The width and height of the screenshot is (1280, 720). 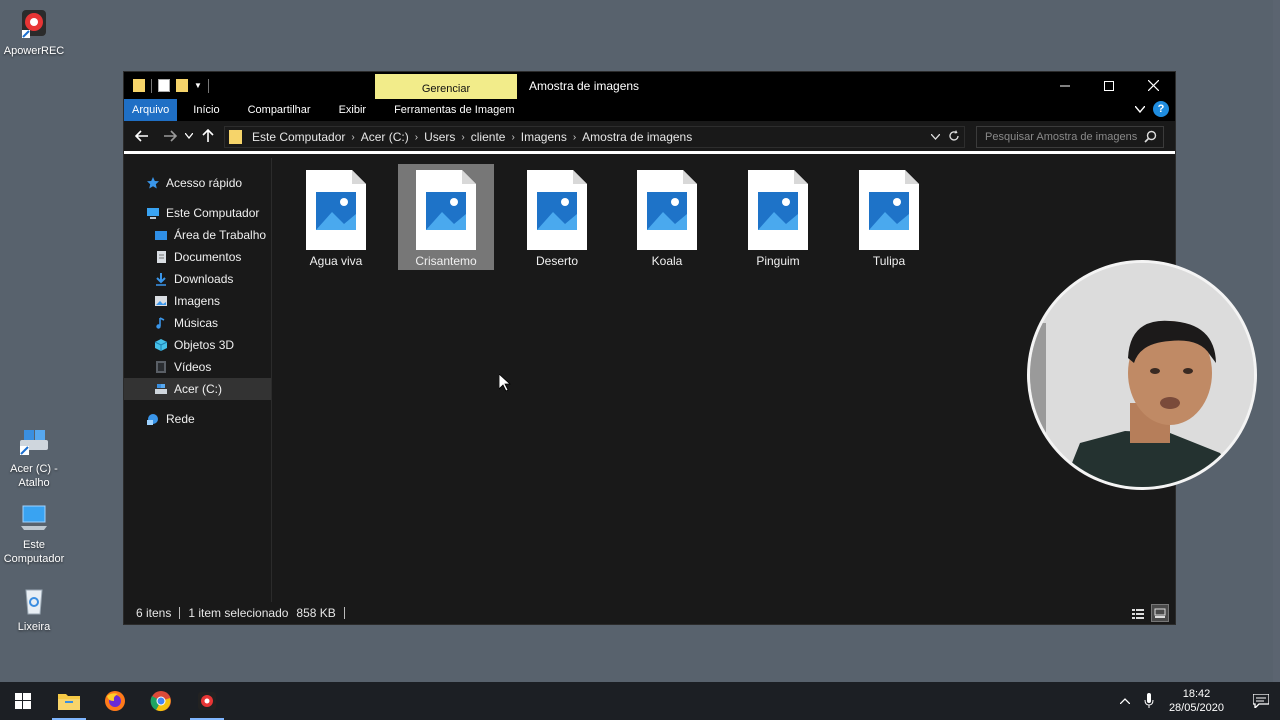 I want to click on drive-icon, so click(x=161, y=389).